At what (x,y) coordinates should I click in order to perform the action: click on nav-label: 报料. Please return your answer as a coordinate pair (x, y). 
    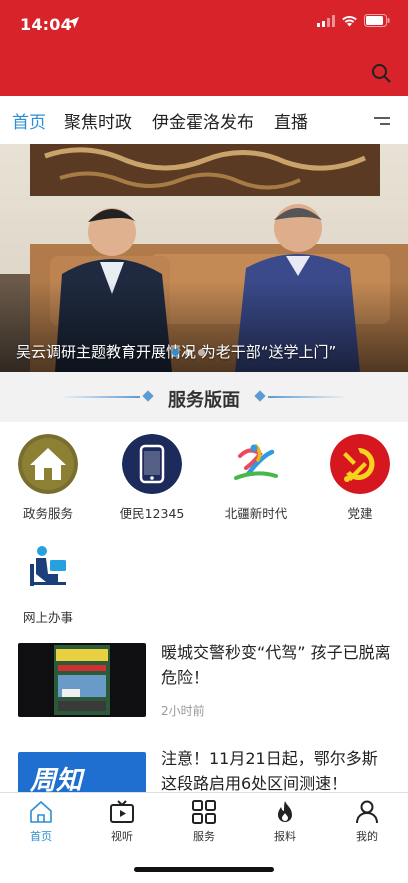
    Looking at the image, I should click on (285, 836).